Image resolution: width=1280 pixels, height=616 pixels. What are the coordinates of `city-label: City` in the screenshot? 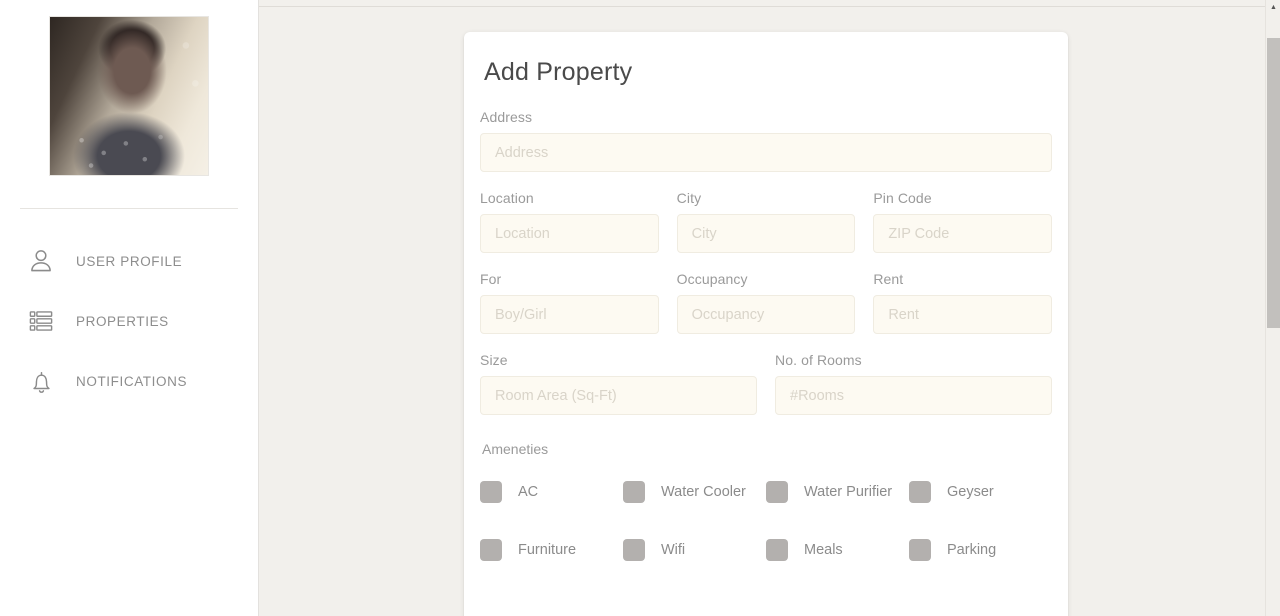 It's located at (689, 198).